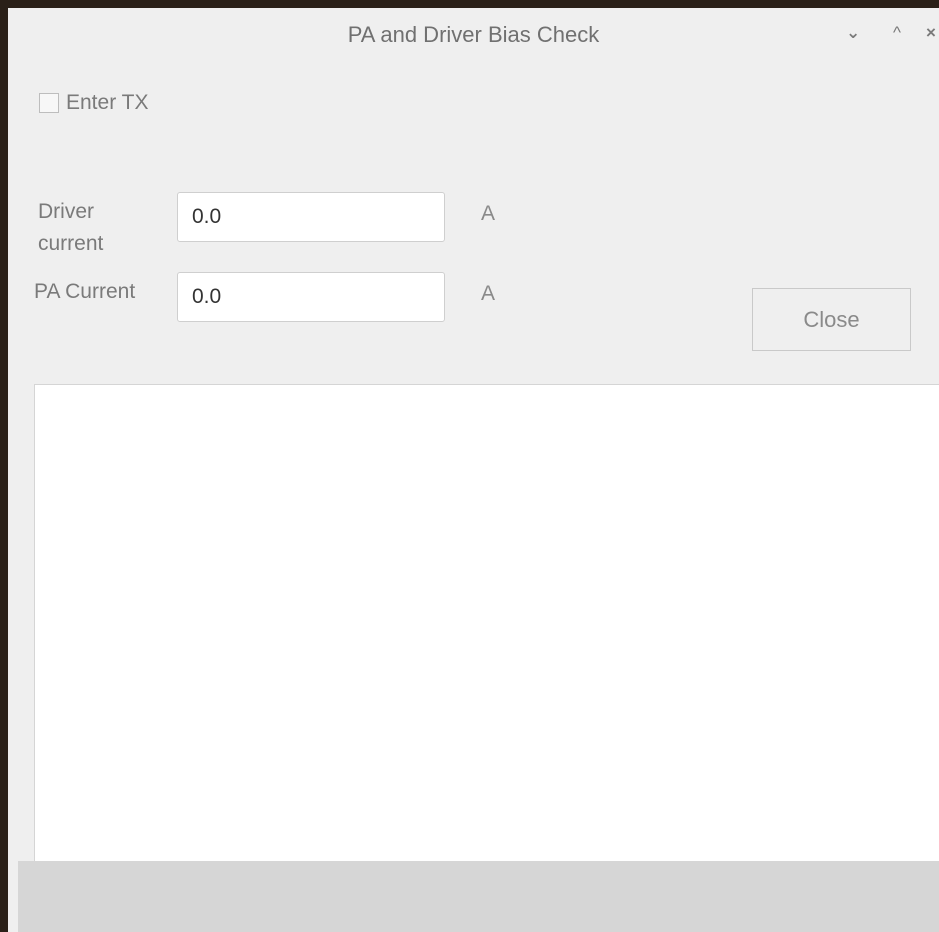 This screenshot has width=939, height=932. I want to click on close-button: Close, so click(831, 319).